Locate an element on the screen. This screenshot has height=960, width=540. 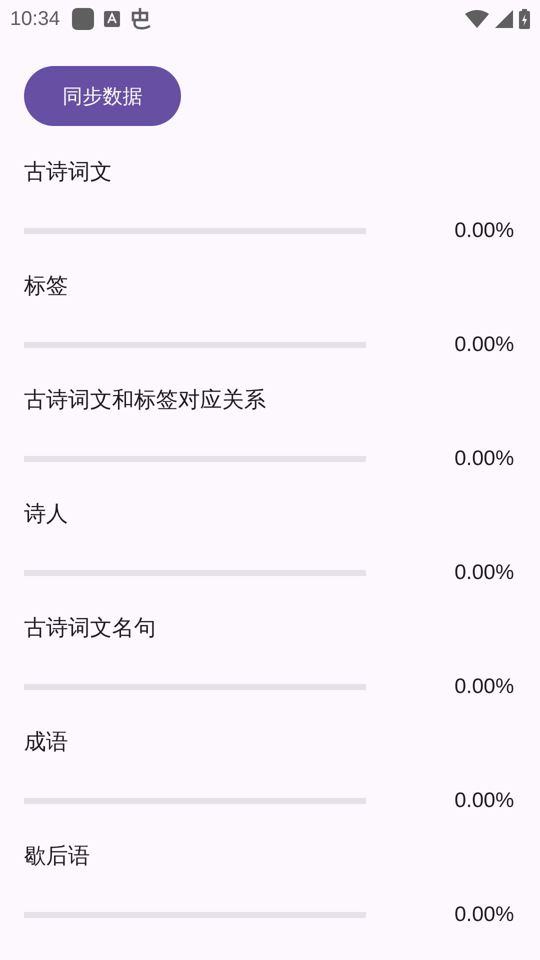
battery-charging-icon is located at coordinates (524, 19).